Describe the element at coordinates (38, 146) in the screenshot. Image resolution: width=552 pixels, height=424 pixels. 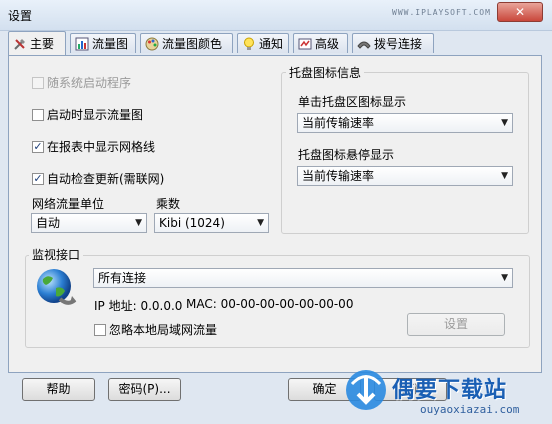
I see `gridlines-checkbox: ✓` at that location.